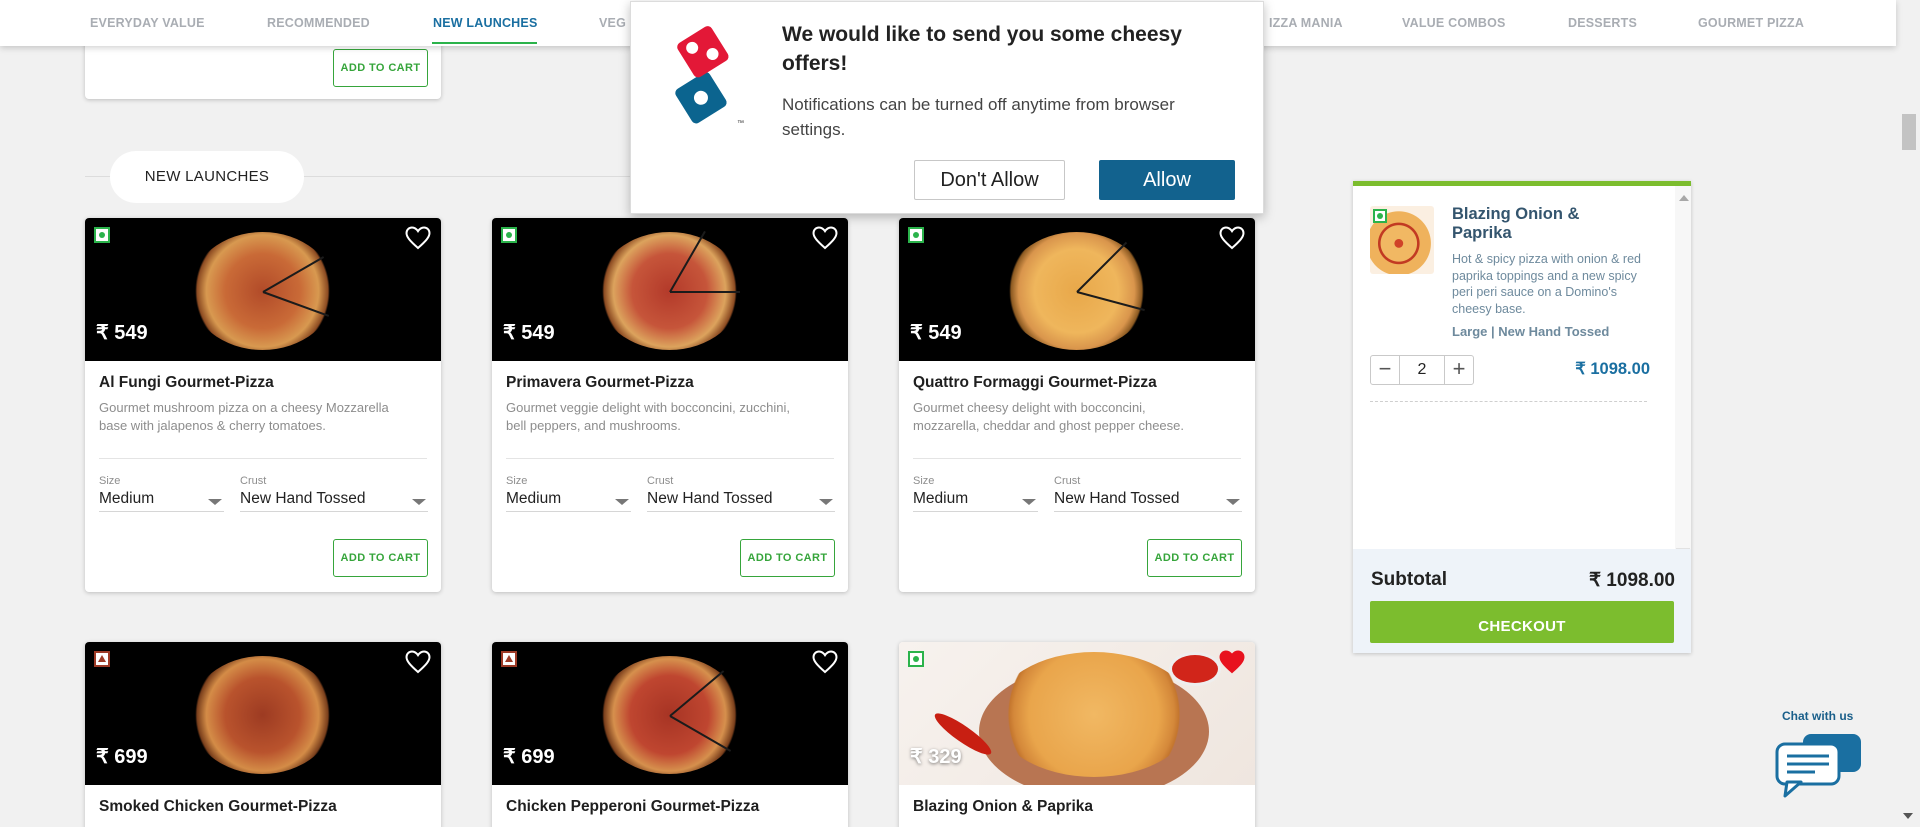 This screenshot has height=827, width=1920. I want to click on page-scrollbar, so click(1908, 413).